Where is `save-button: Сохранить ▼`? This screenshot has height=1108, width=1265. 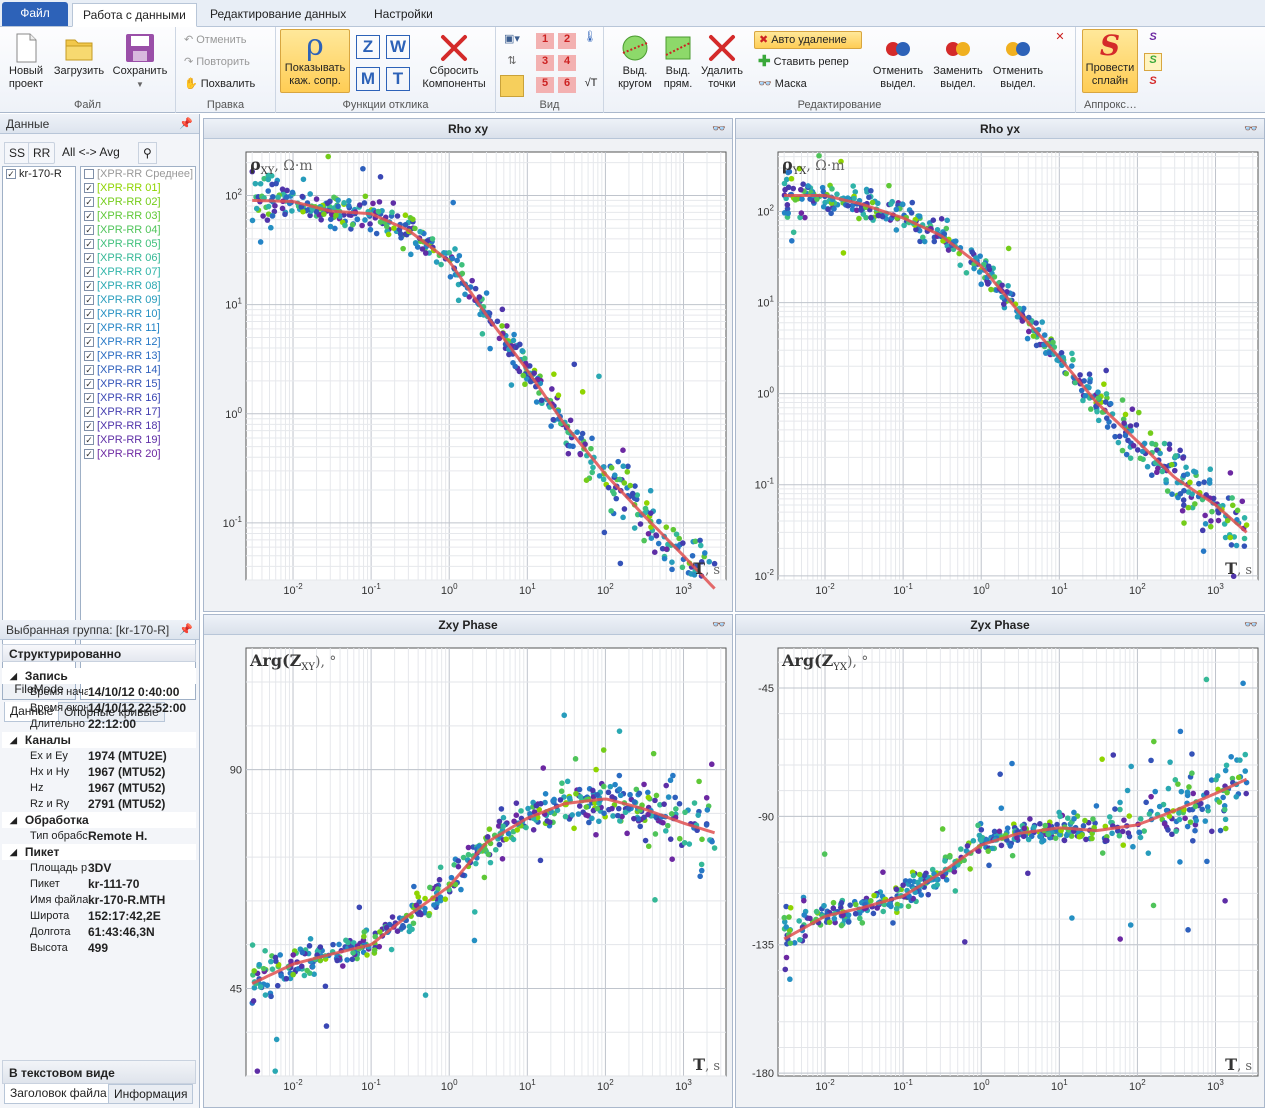 save-button: Сохранить ▼ is located at coordinates (140, 62).